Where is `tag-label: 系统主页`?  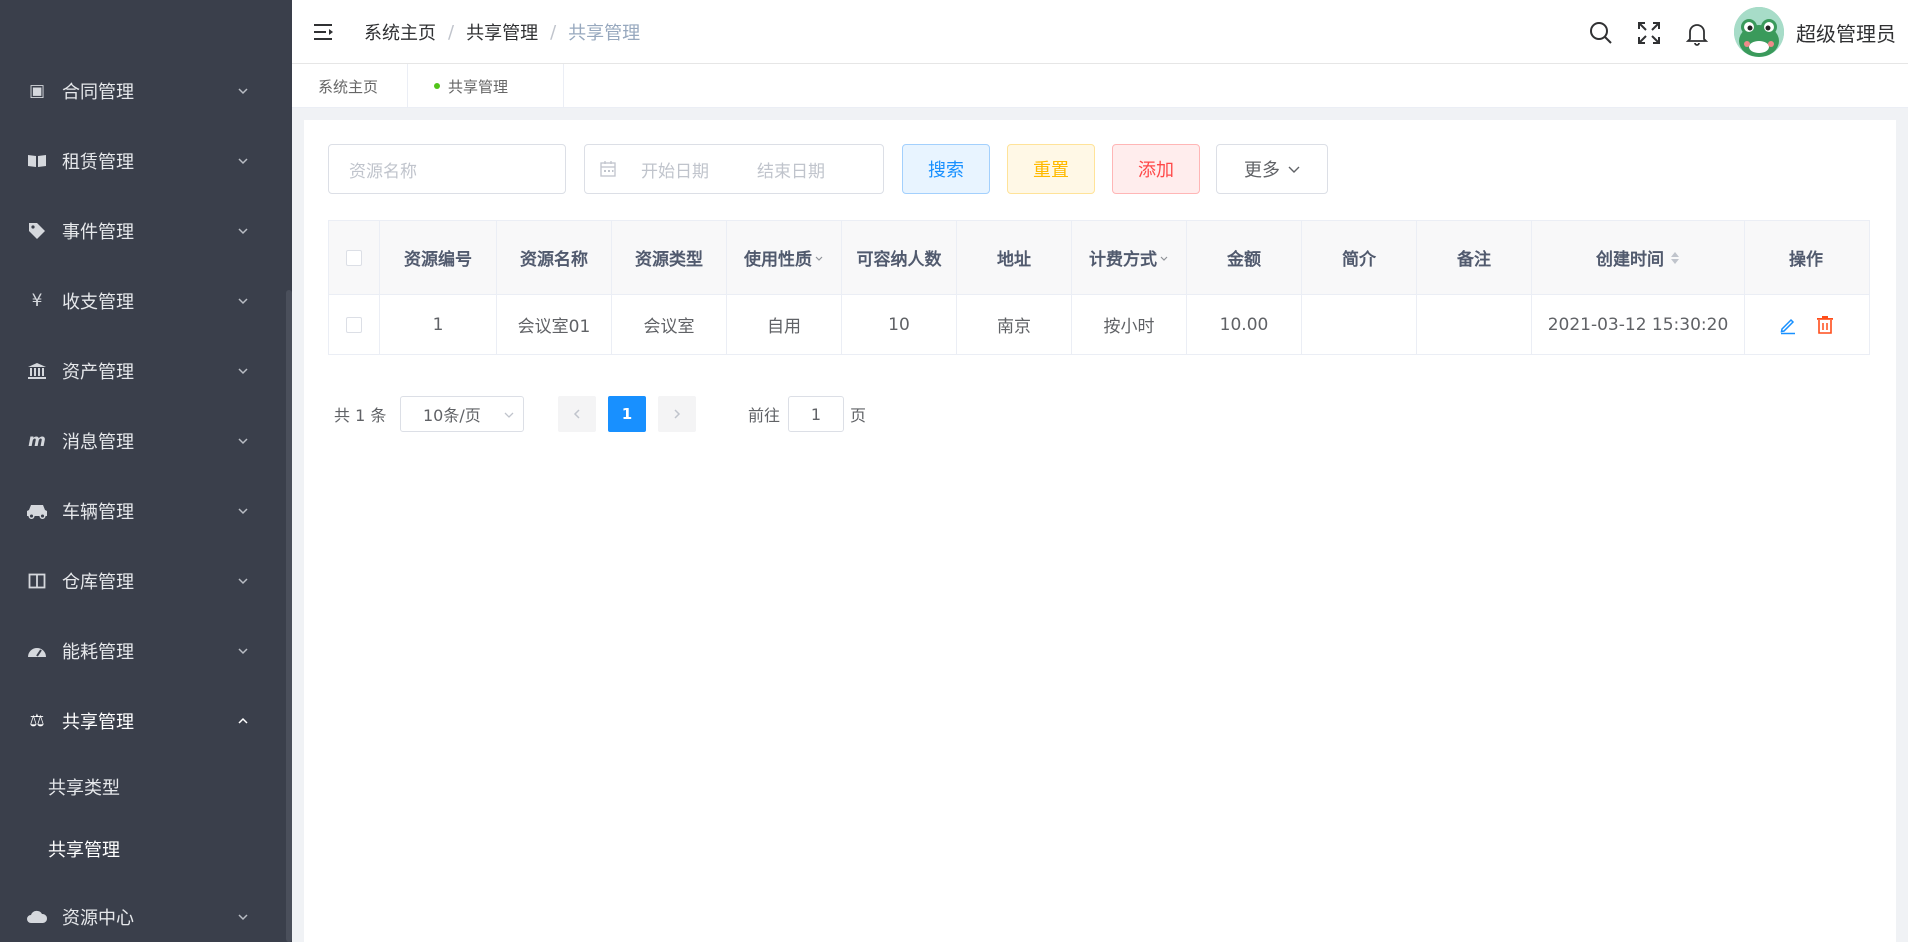
tag-label: 系统主页 is located at coordinates (348, 86).